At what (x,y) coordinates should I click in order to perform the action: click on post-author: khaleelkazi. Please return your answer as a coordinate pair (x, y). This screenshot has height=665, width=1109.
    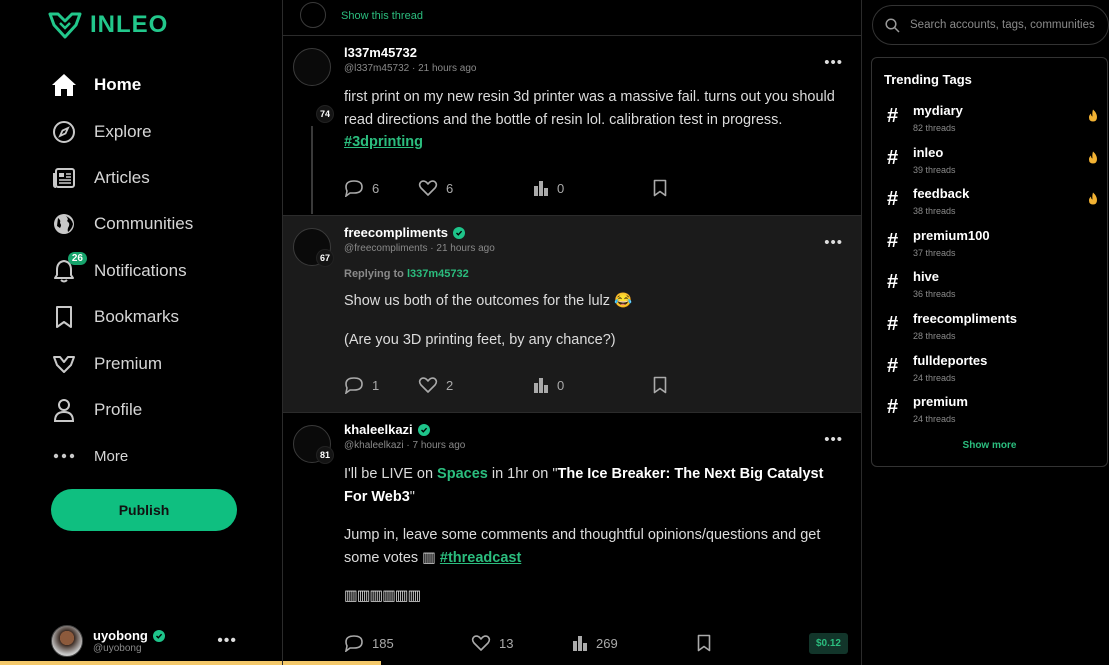
    Looking at the image, I should click on (378, 429).